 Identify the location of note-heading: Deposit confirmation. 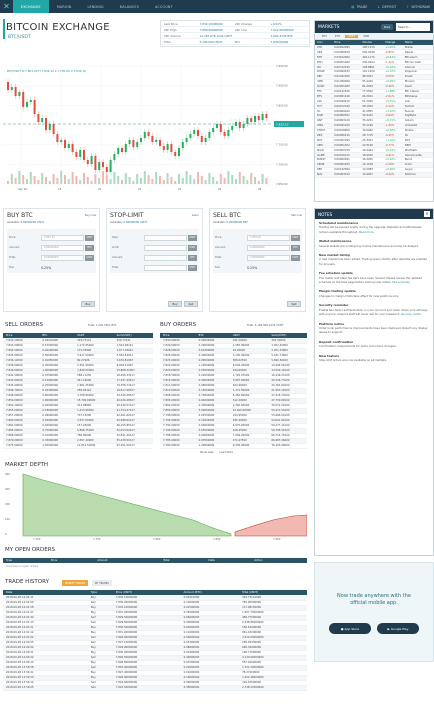
(336, 341).